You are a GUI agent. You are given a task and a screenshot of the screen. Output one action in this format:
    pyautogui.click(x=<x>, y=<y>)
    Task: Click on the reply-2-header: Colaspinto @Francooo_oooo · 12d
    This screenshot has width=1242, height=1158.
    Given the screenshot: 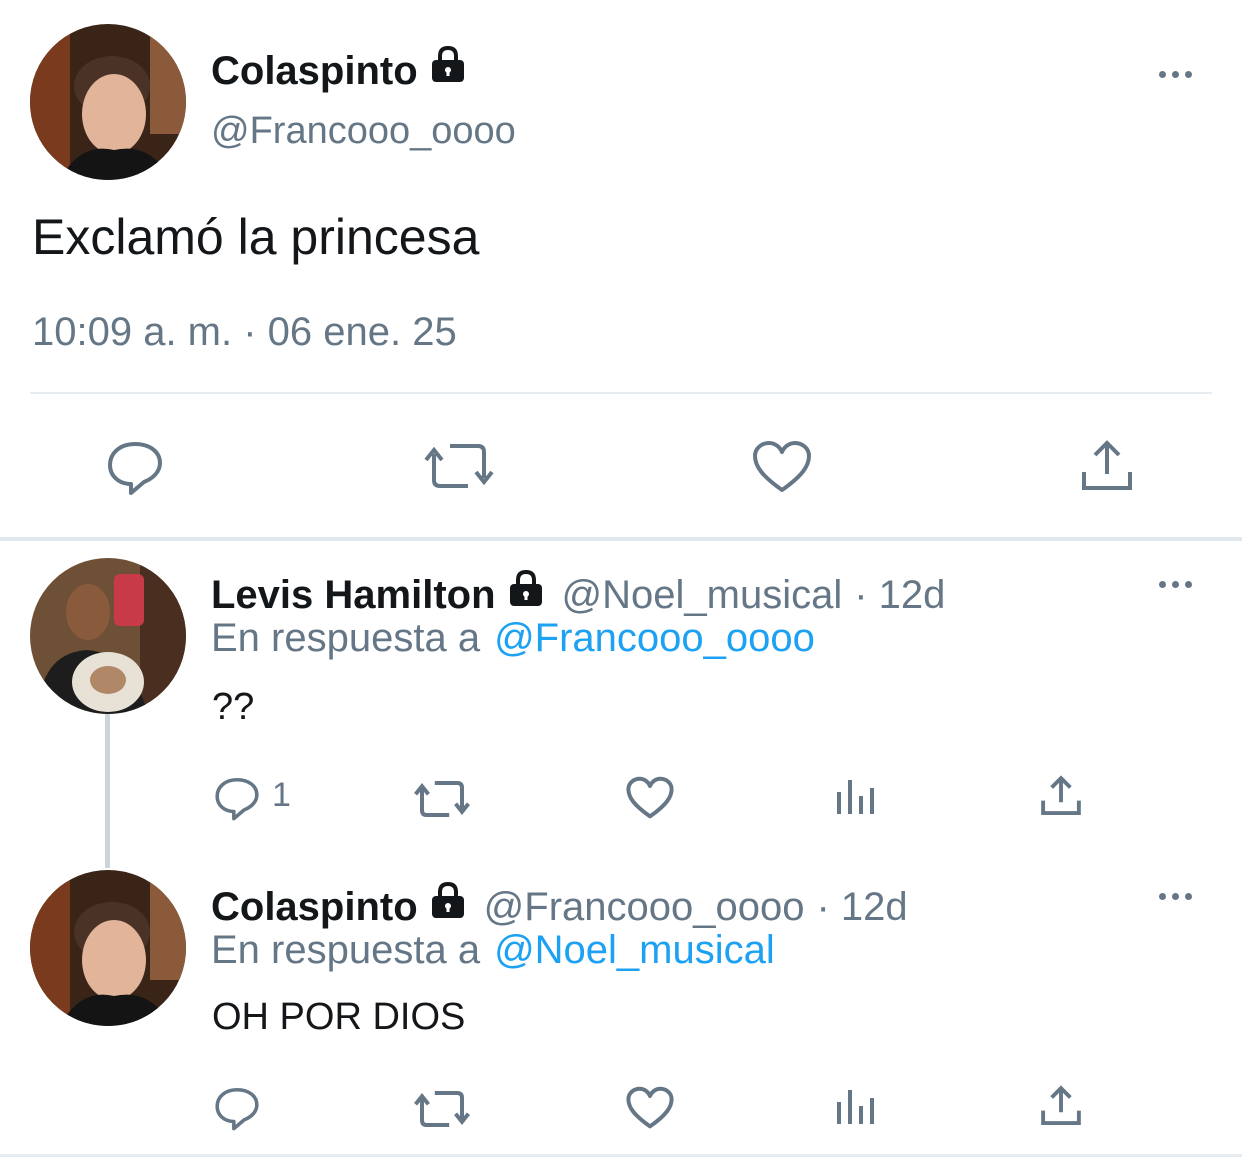 What is the action you would take?
    pyautogui.click(x=559, y=905)
    